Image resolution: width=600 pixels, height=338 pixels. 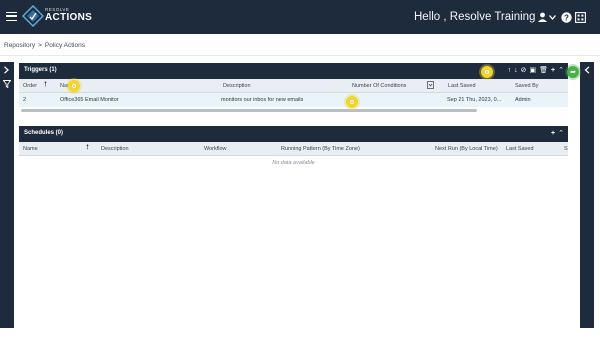 I want to click on col-saved-by-truncated: S, so click(x=566, y=149).